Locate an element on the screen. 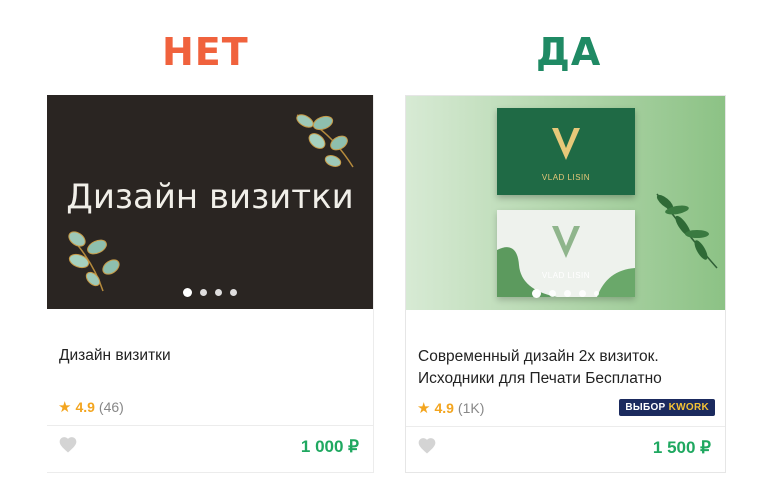 The width and height of the screenshot is (768, 491). leaf-decor-top-right is located at coordinates (325, 141).